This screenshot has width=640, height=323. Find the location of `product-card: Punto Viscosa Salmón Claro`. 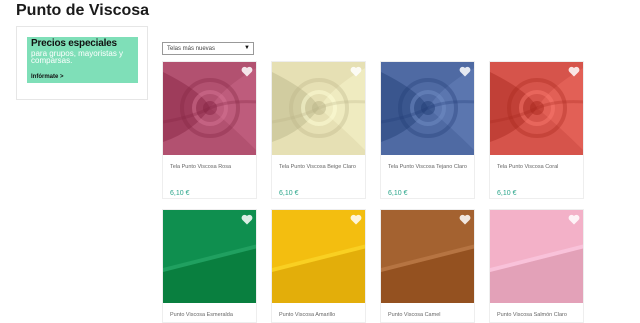

product-card: Punto Viscosa Salmón Claro is located at coordinates (536, 266).